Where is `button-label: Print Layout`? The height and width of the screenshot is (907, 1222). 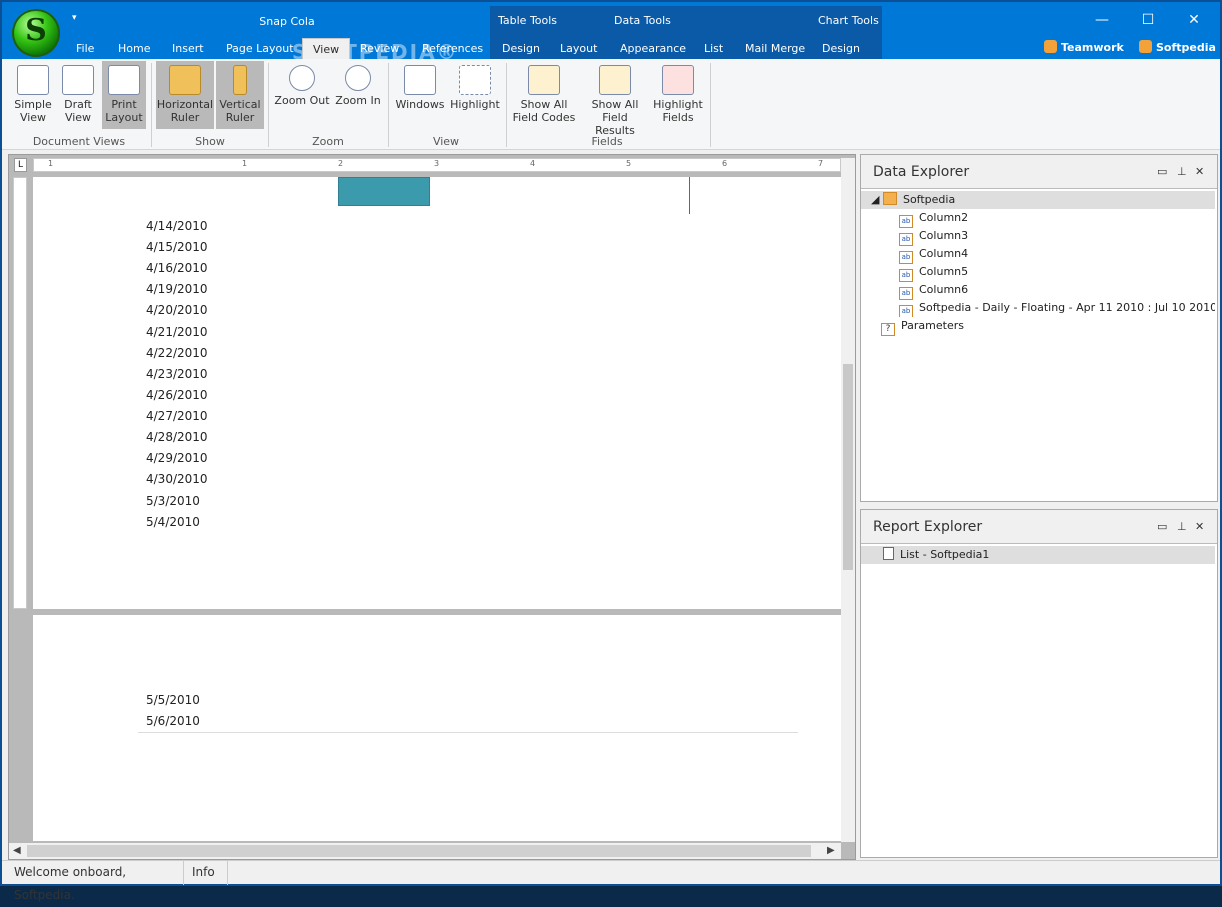 button-label: Print Layout is located at coordinates (124, 111).